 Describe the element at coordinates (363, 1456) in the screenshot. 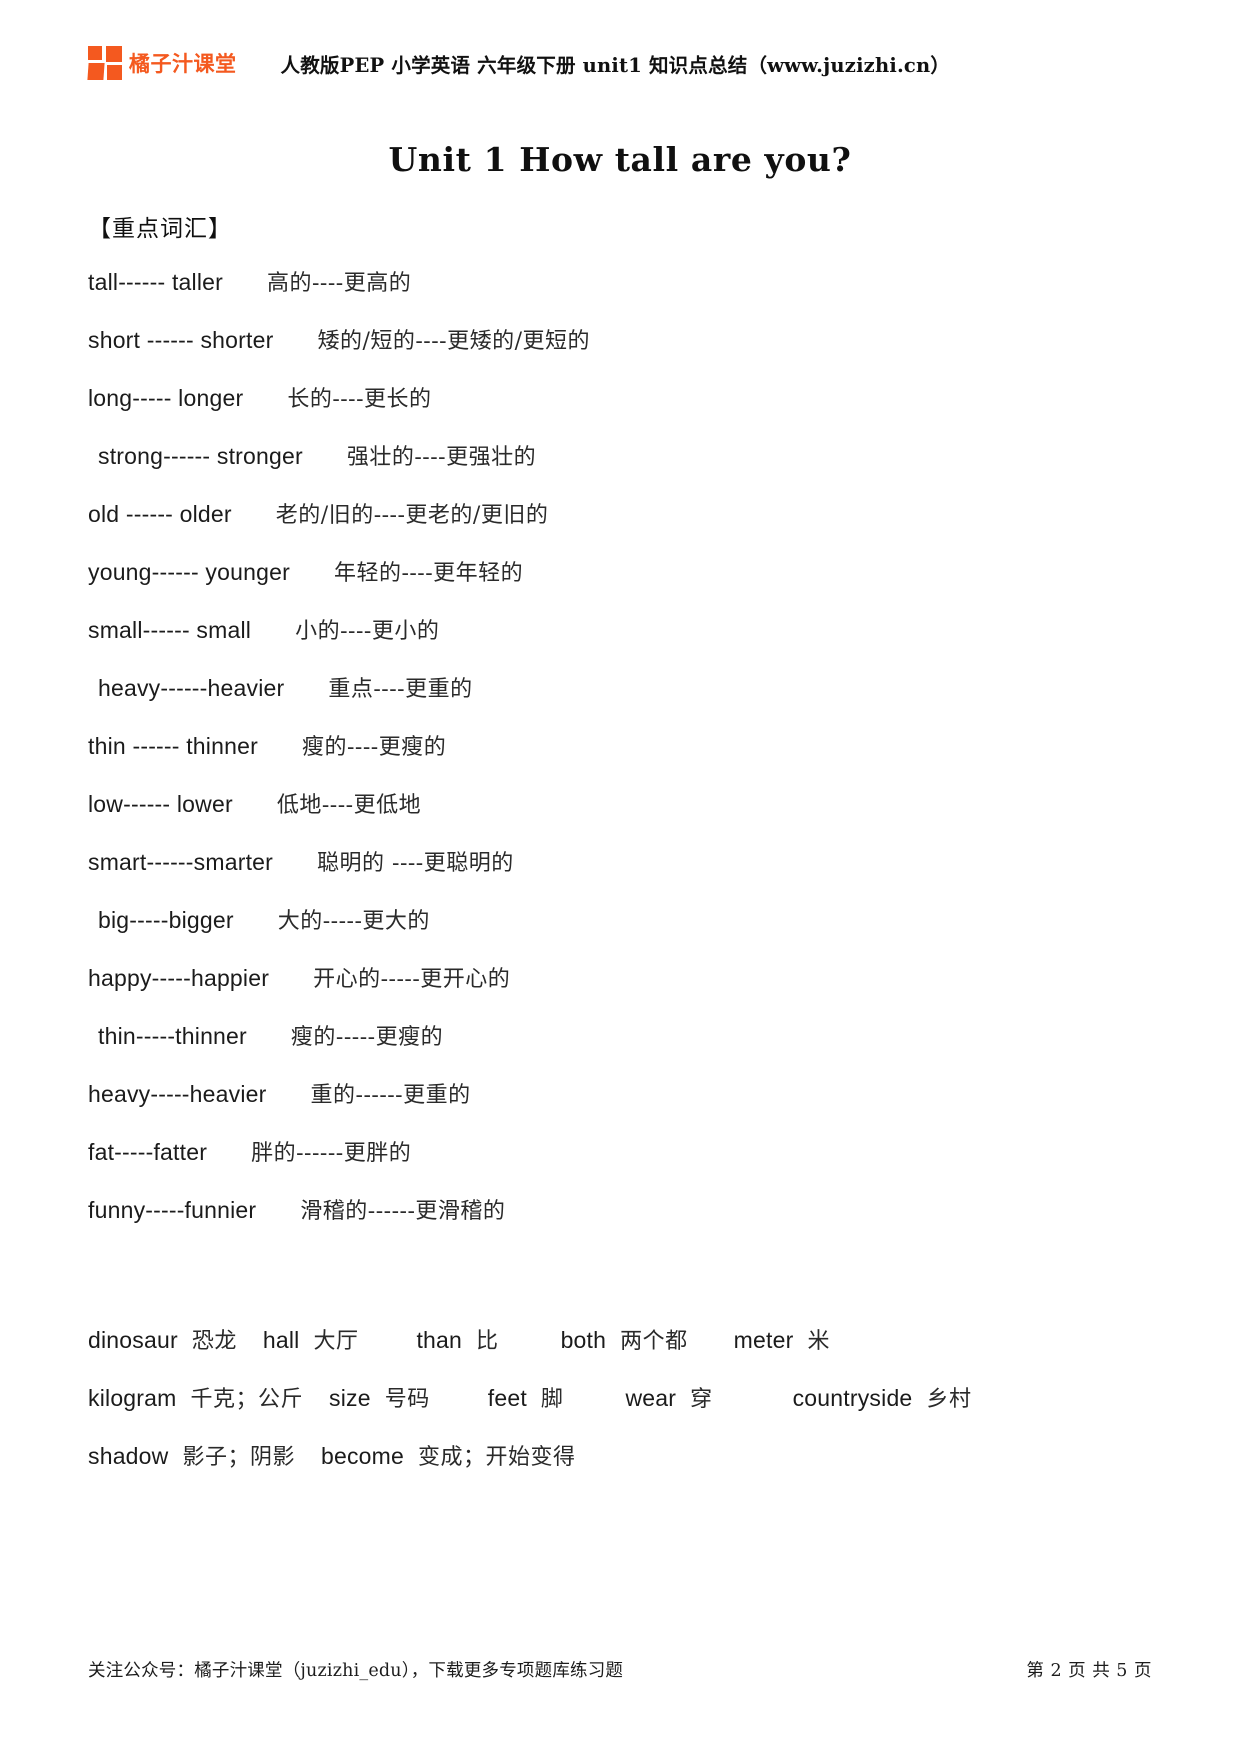

I see `glossary-term: become` at that location.